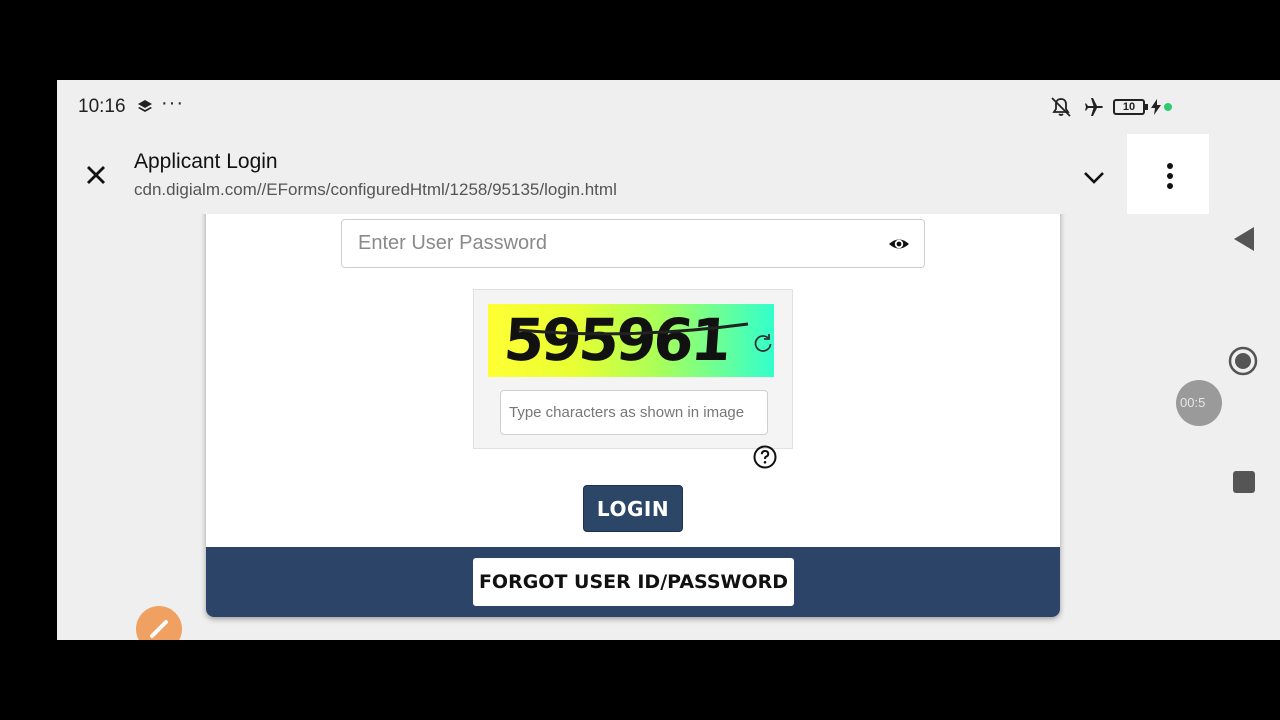  Describe the element at coordinates (206, 161) in the screenshot. I see `page-title: Applicant Login` at that location.